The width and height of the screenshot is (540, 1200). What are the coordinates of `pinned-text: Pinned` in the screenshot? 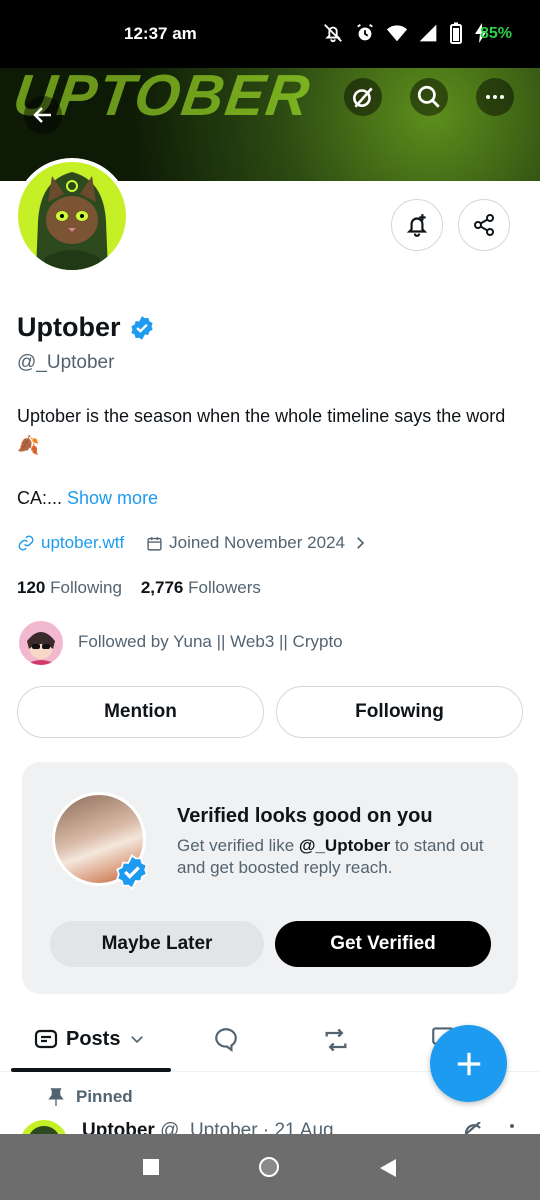 It's located at (104, 1096).